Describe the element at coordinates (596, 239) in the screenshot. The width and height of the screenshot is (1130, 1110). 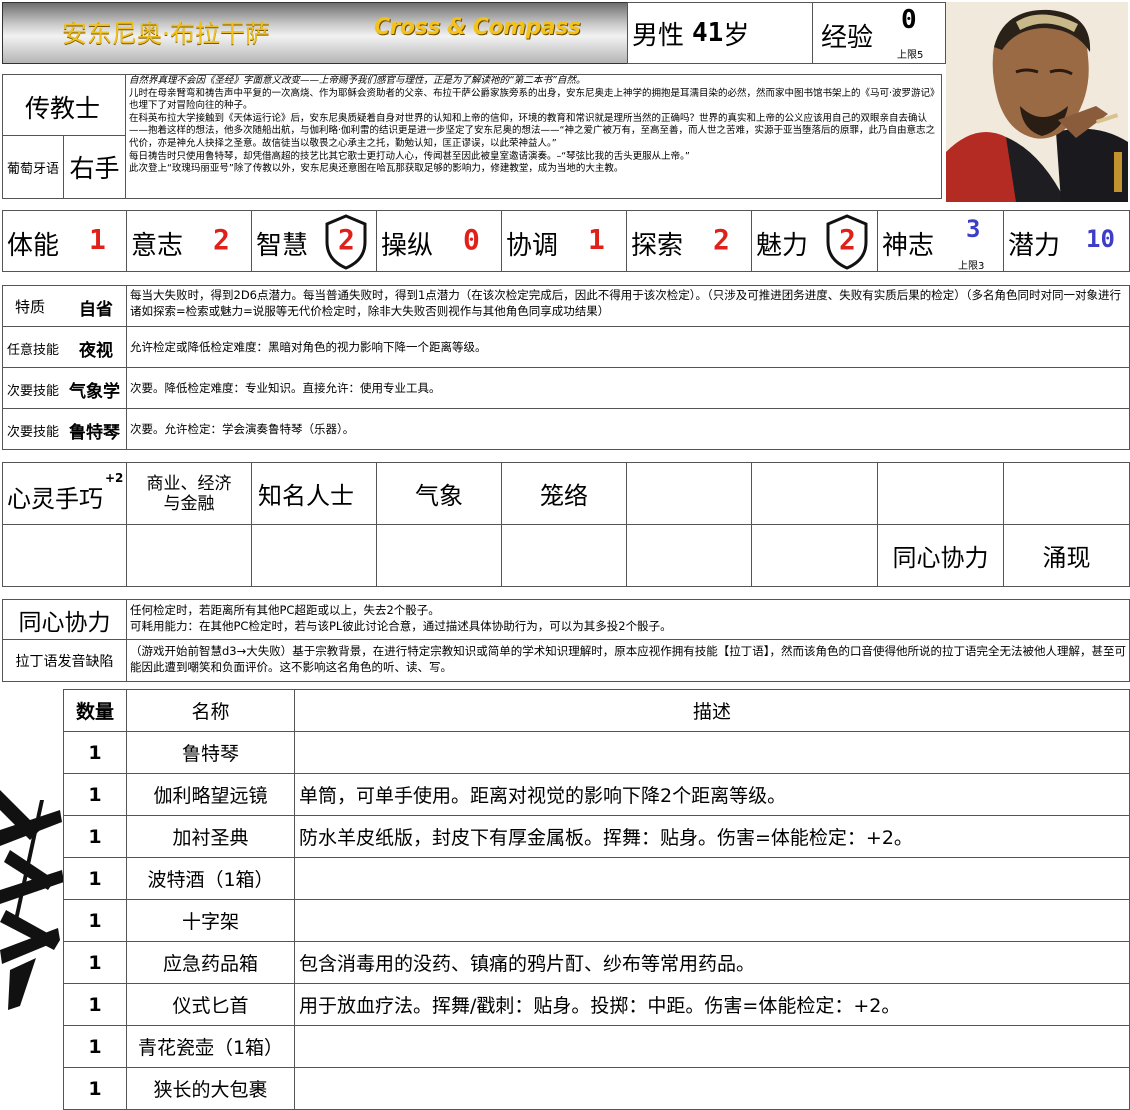
I see `attr-value: 1` at that location.